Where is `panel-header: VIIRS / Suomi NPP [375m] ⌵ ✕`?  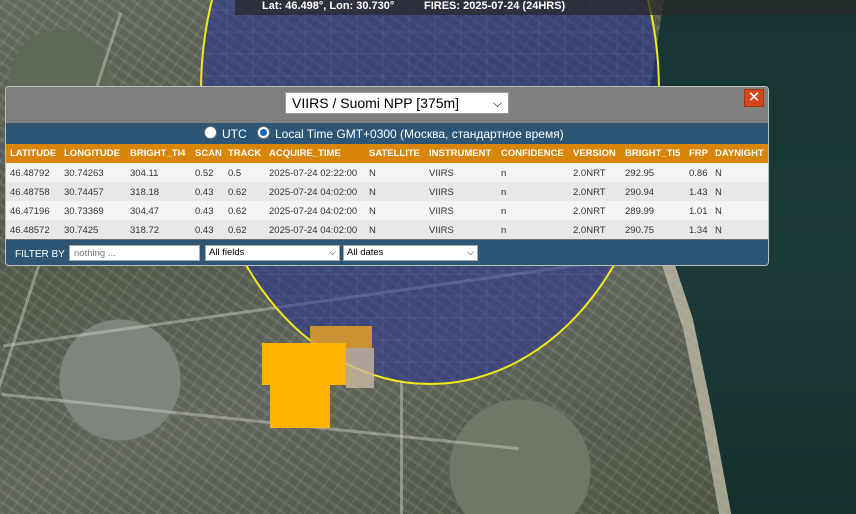
panel-header: VIIRS / Suomi NPP [375m] ⌵ ✕ is located at coordinates (387, 105).